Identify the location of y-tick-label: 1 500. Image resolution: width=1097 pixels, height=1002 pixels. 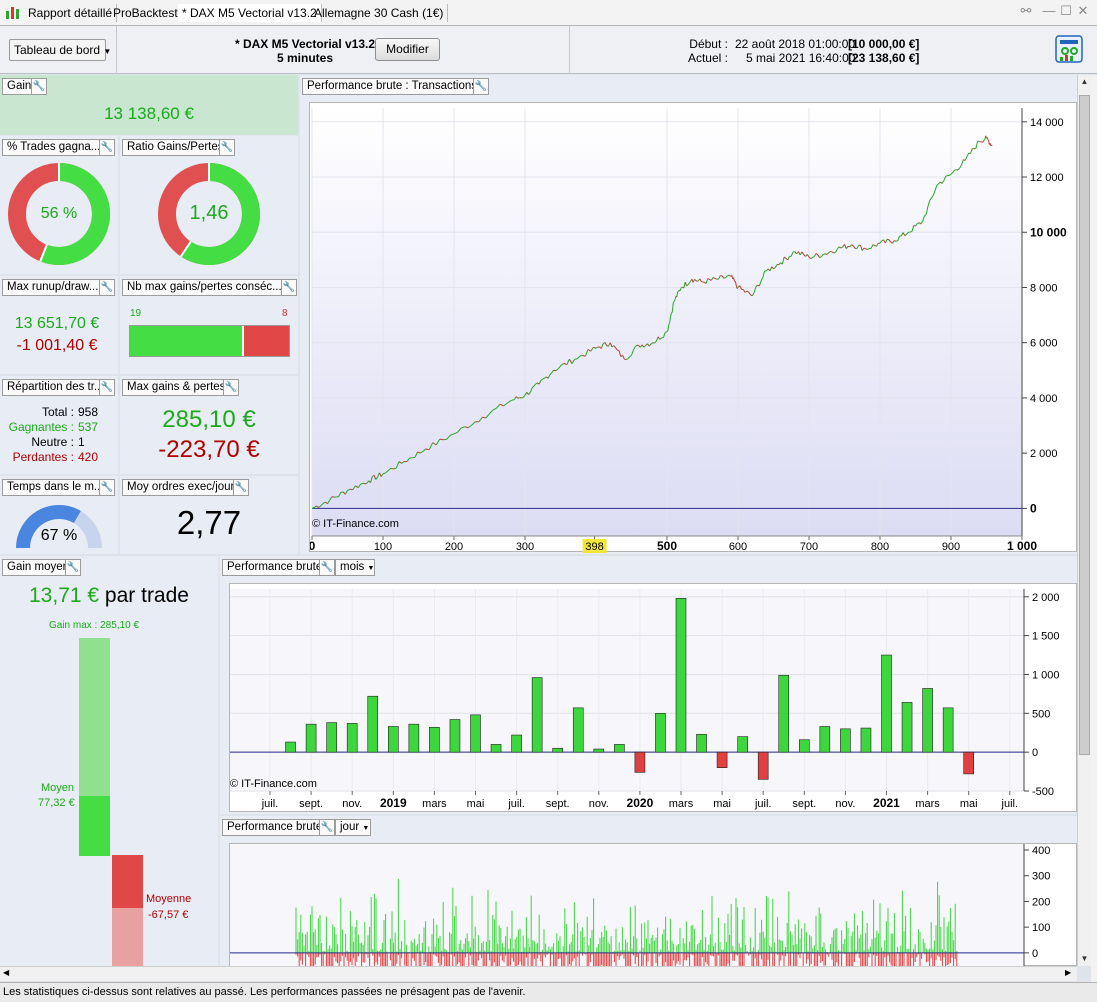
(1046, 637).